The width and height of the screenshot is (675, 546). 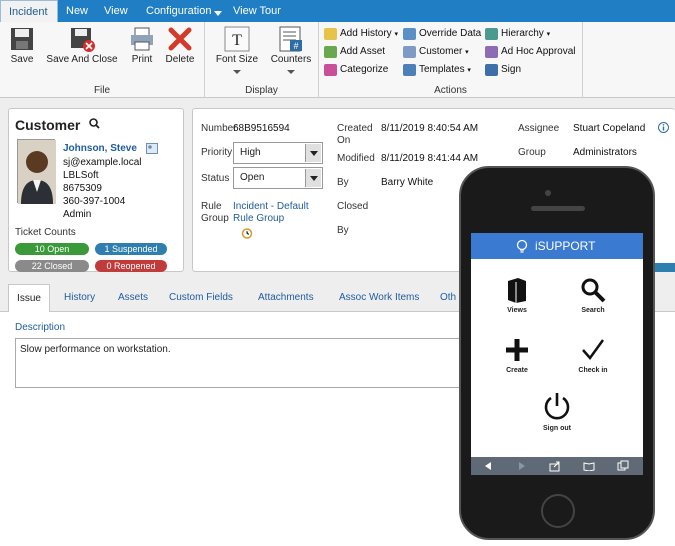 What do you see at coordinates (436, 52) in the screenshot?
I see `customer-button: Customer ▾` at bounding box center [436, 52].